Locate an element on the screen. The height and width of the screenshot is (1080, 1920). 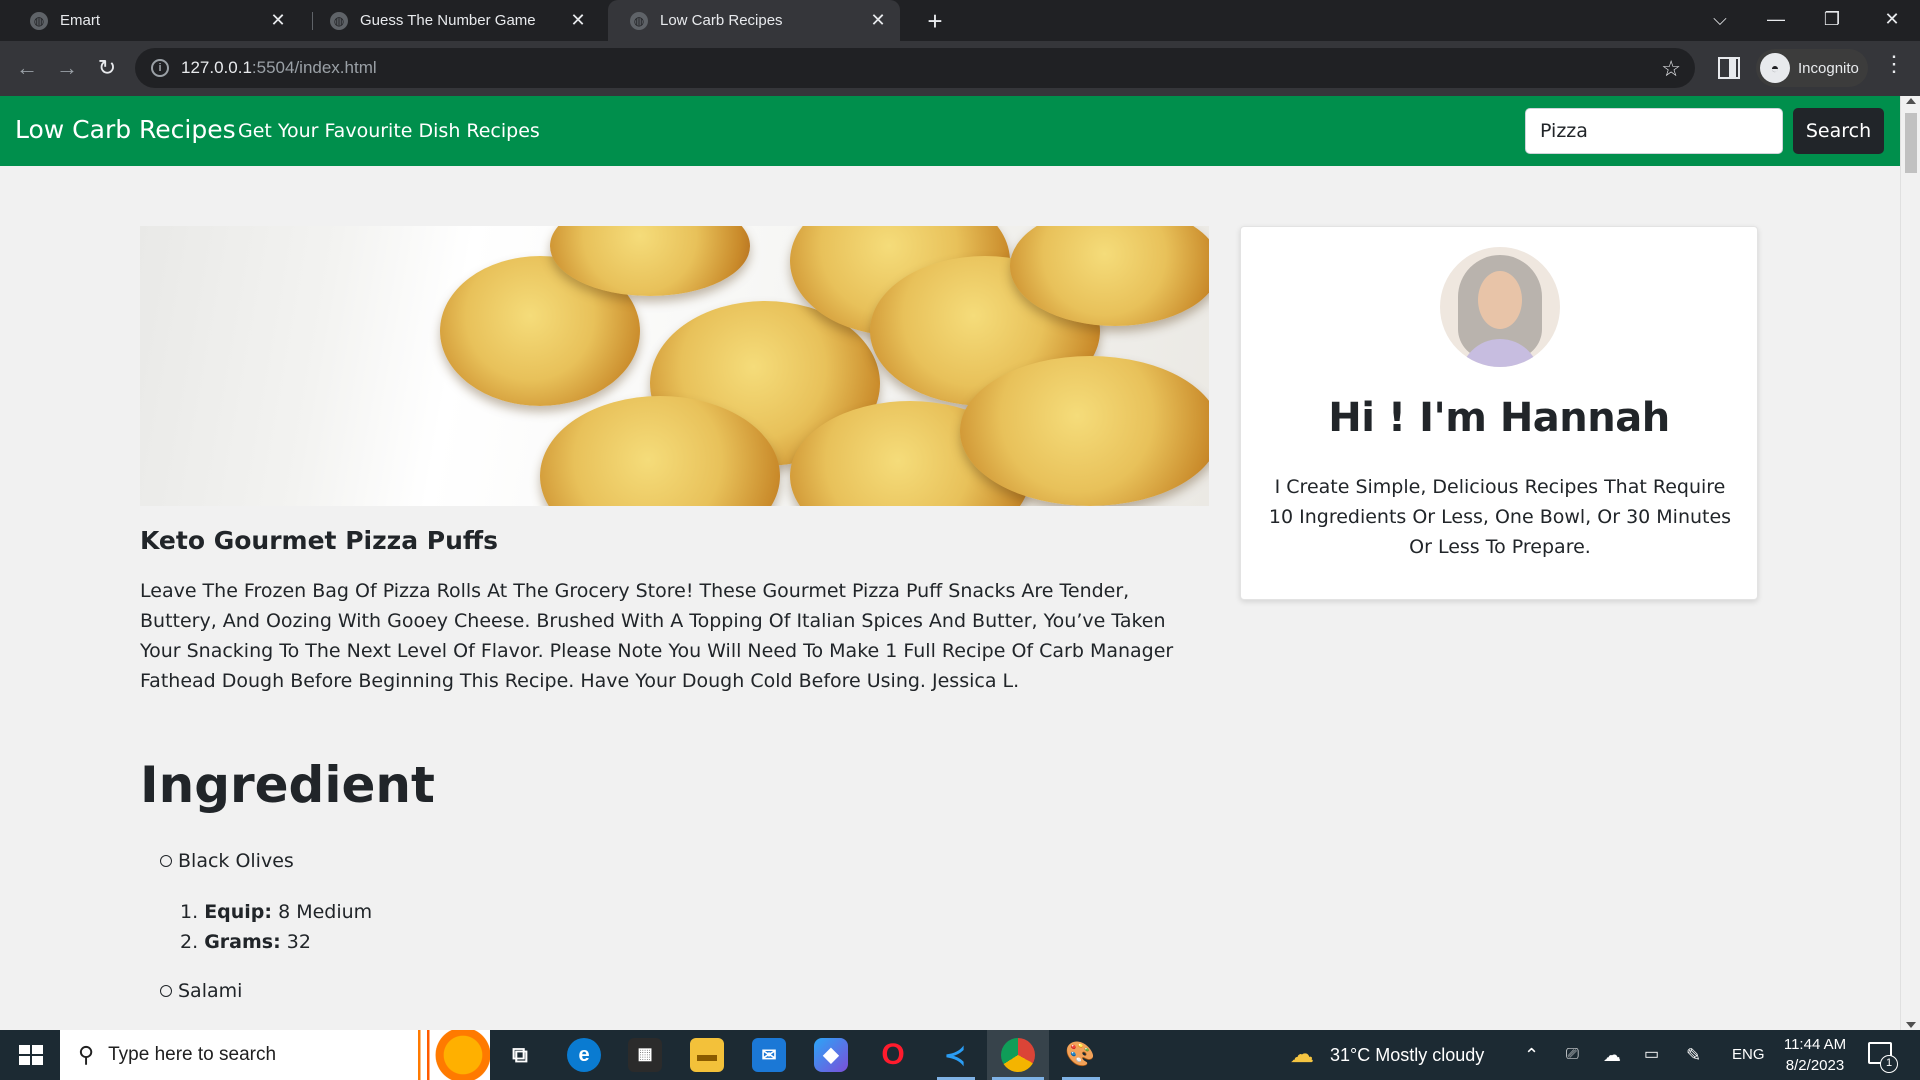
scroll-down-icon is located at coordinates (1911, 1025).